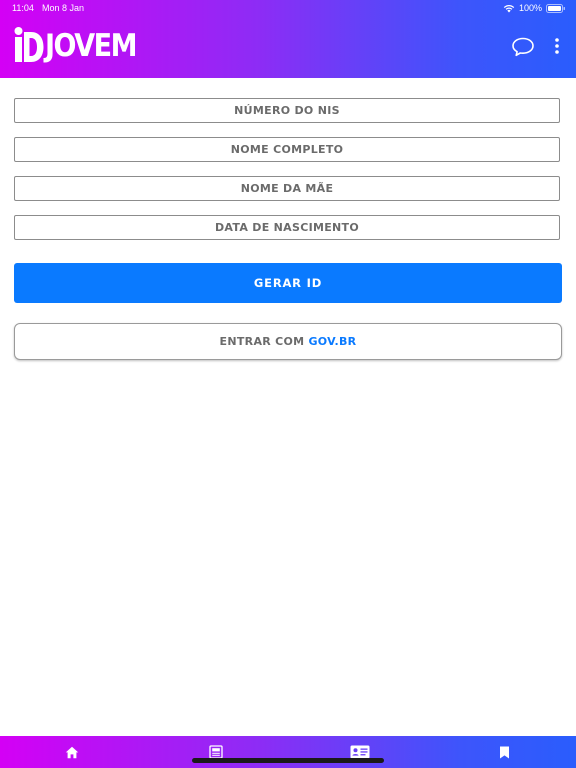 This screenshot has height=768, width=576. I want to click on tab-id-card, so click(360, 752).